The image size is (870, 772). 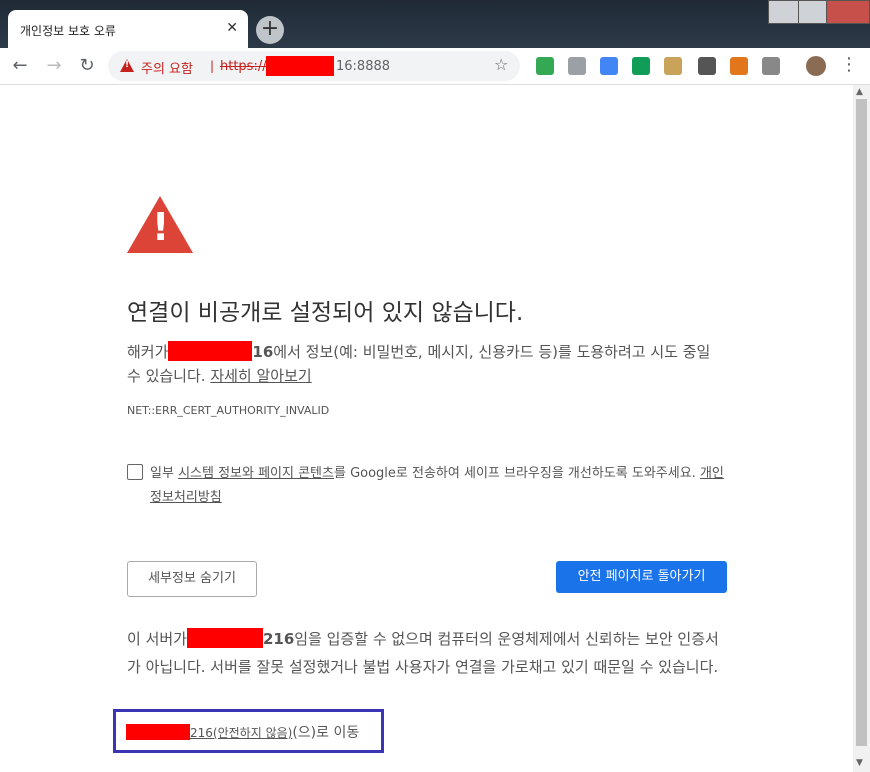 I want to click on bookmark-star-icon: ☆, so click(x=501, y=64).